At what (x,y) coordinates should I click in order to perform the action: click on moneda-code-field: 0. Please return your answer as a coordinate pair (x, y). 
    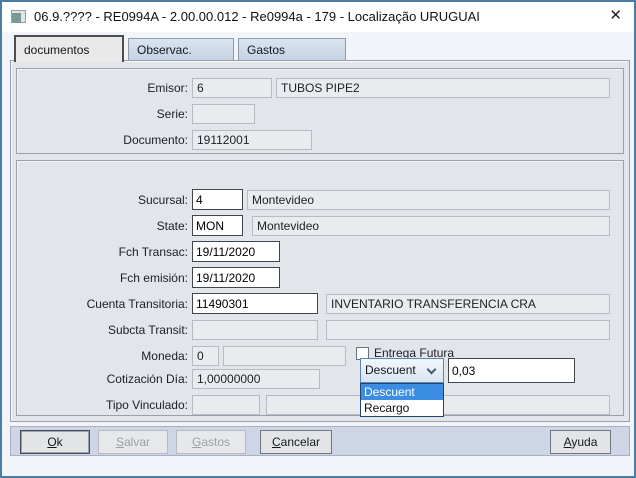
    Looking at the image, I should click on (205, 356).